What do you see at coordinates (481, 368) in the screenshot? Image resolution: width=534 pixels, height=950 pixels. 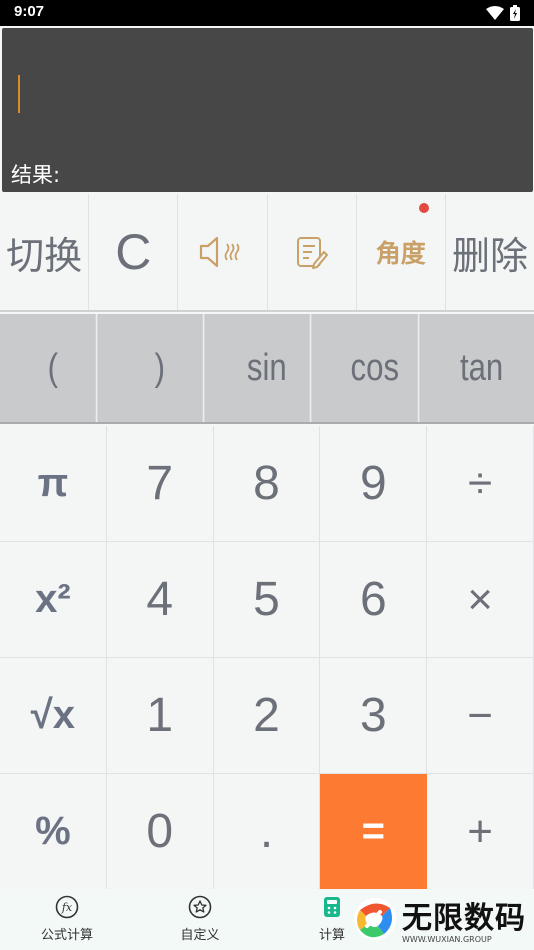 I see `tan-key: tan` at bounding box center [481, 368].